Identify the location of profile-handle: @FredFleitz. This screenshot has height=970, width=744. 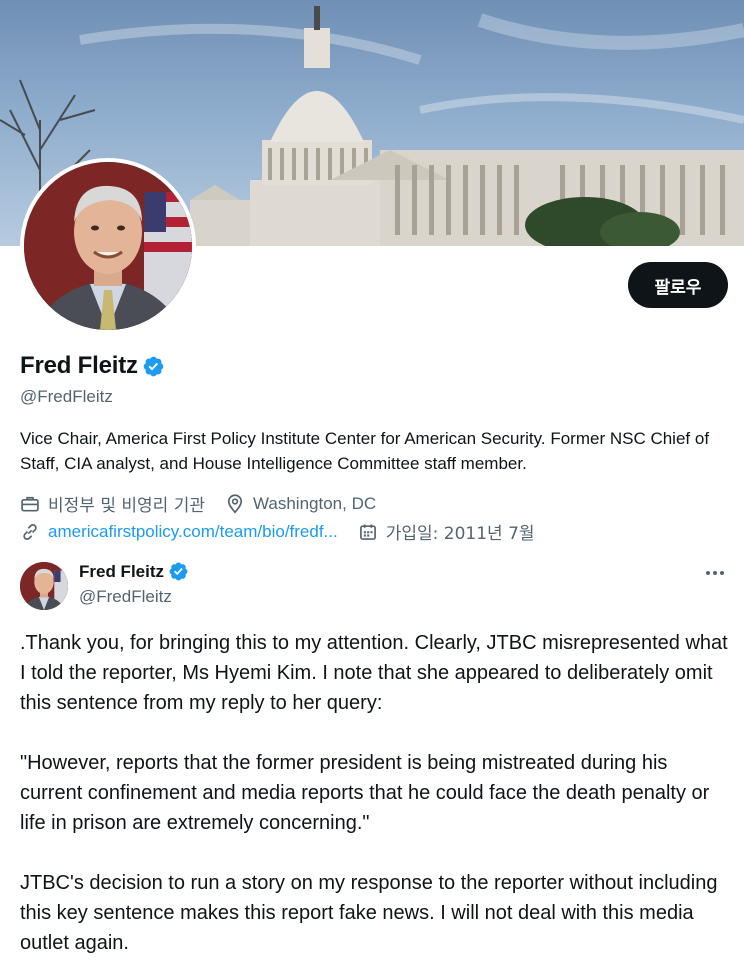
(66, 396).